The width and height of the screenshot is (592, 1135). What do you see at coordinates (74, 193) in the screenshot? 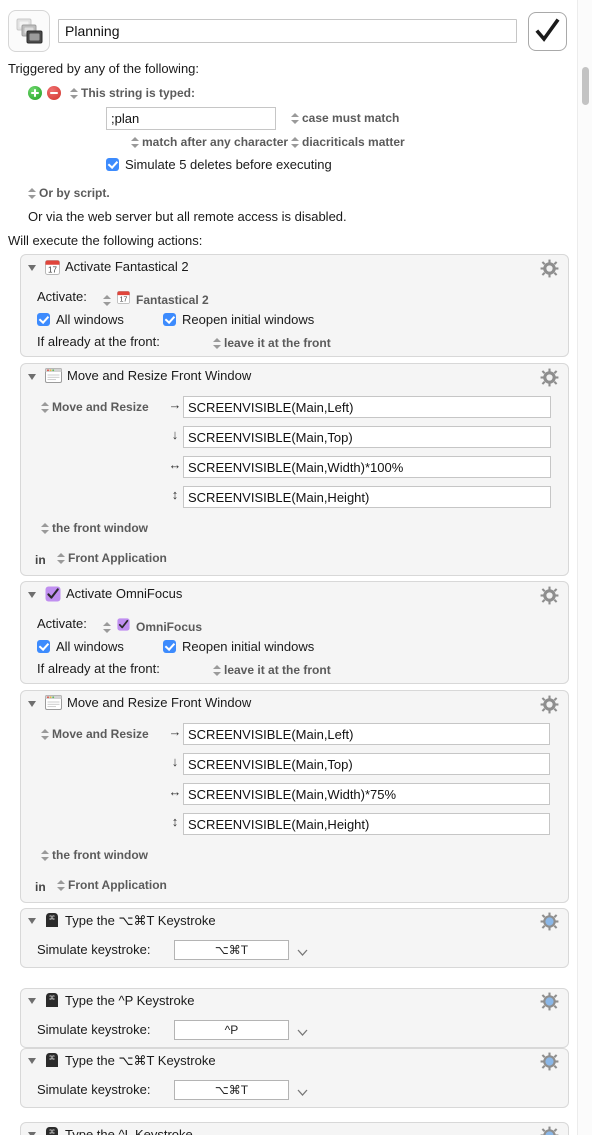
I see `or-by-script-label: Or by script.` at bounding box center [74, 193].